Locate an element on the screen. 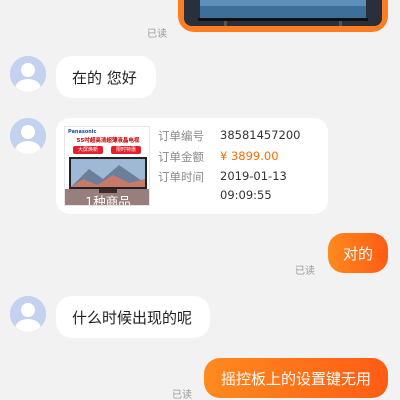  message-text: 摇控板上的设置键无用 is located at coordinates (295, 378).